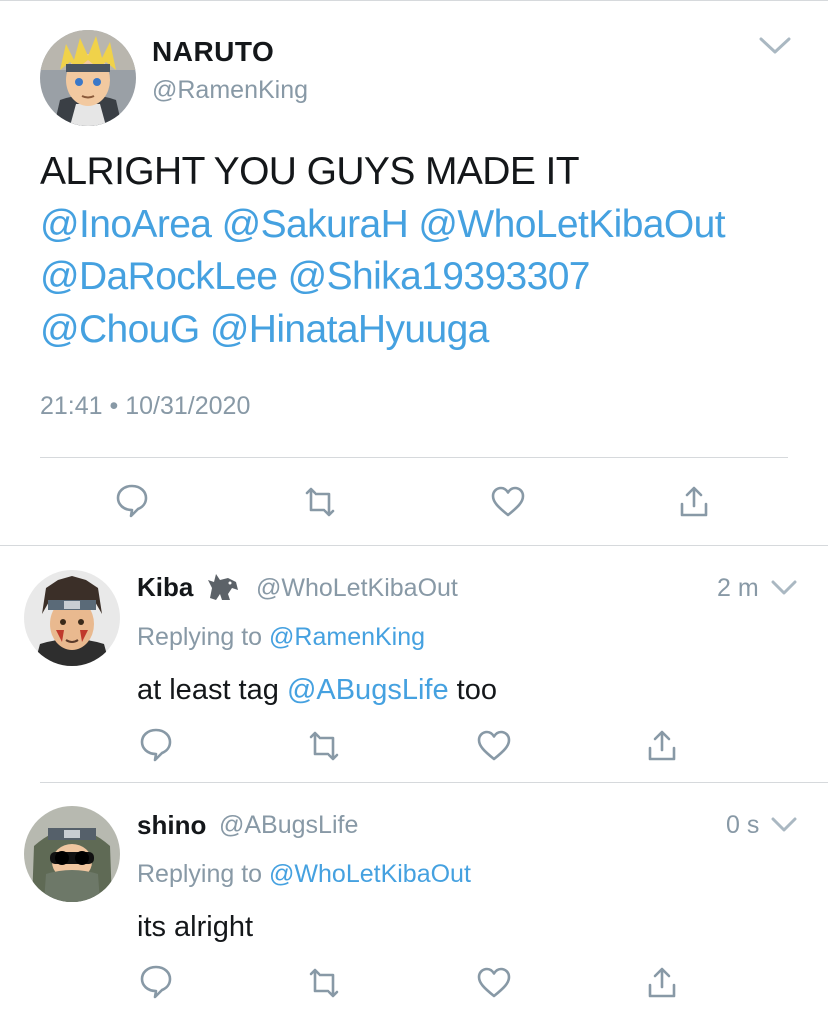 The image size is (828, 1017). I want to click on reply-text-part: at least tag, so click(208, 690).